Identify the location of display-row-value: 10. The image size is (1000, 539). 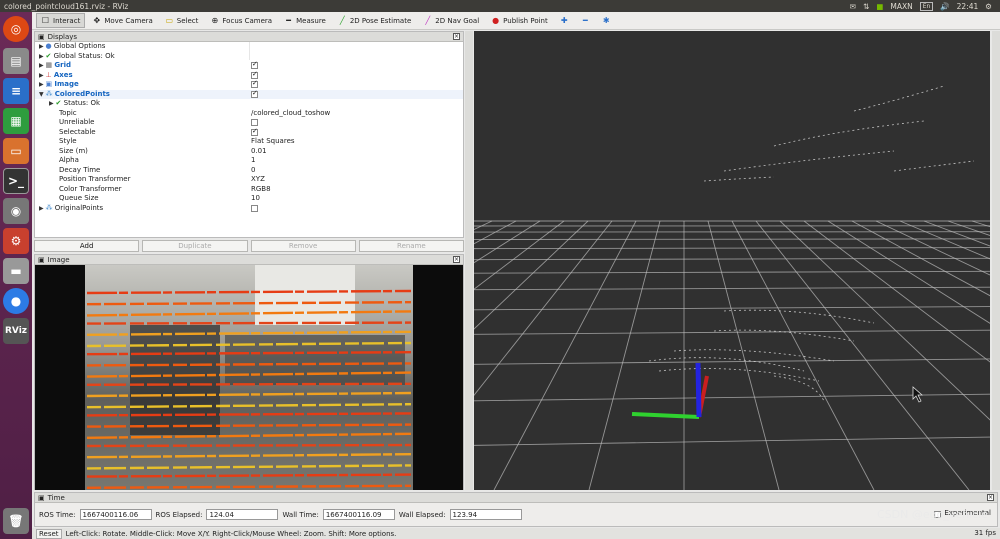
(255, 198).